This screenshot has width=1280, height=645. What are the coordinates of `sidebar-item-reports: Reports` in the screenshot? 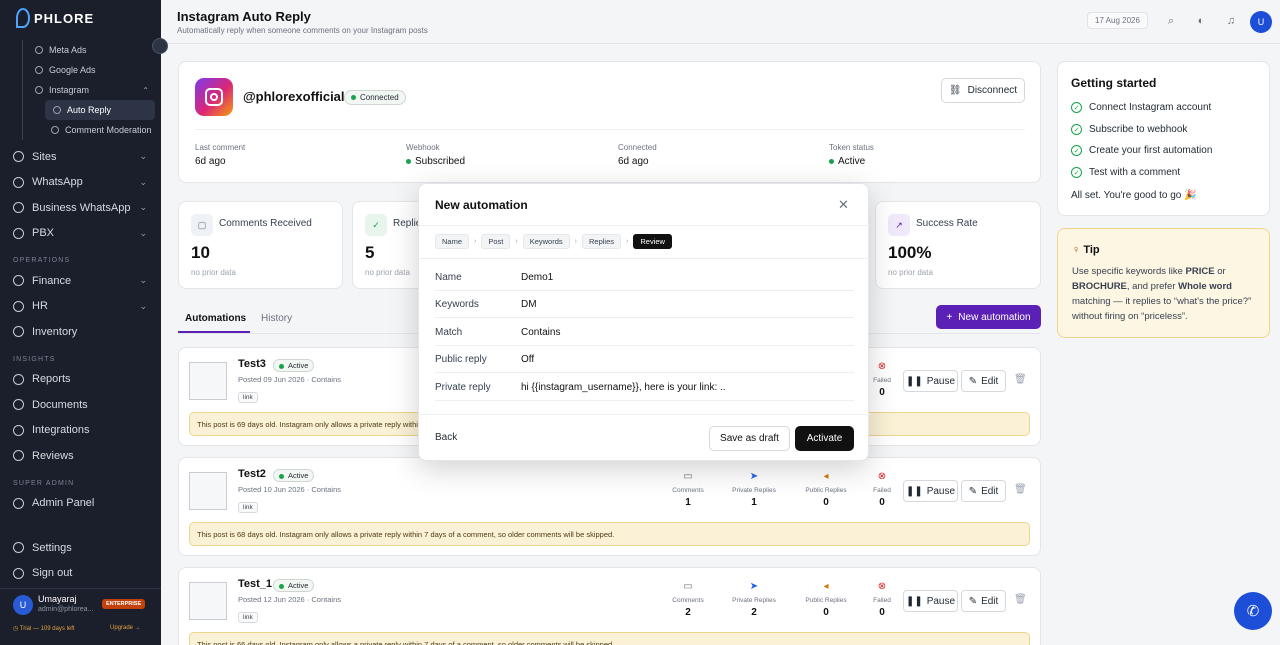 It's located at (80, 380).